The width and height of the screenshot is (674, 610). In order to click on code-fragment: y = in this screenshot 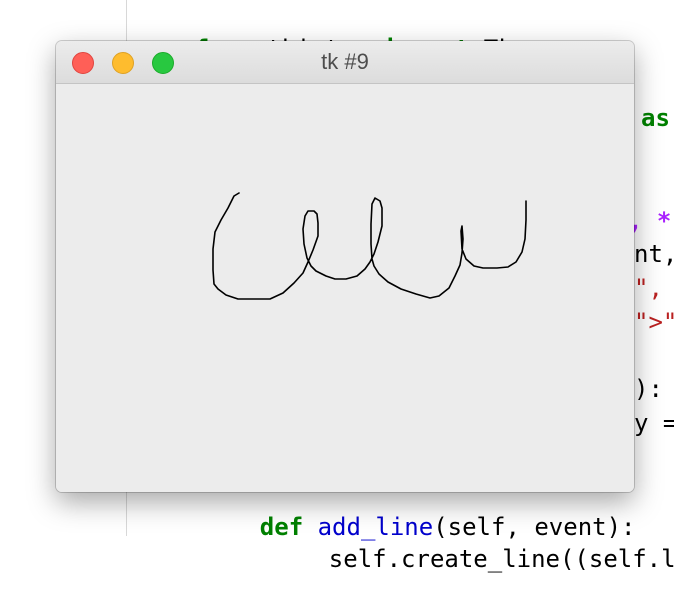, I will do `click(654, 423)`.